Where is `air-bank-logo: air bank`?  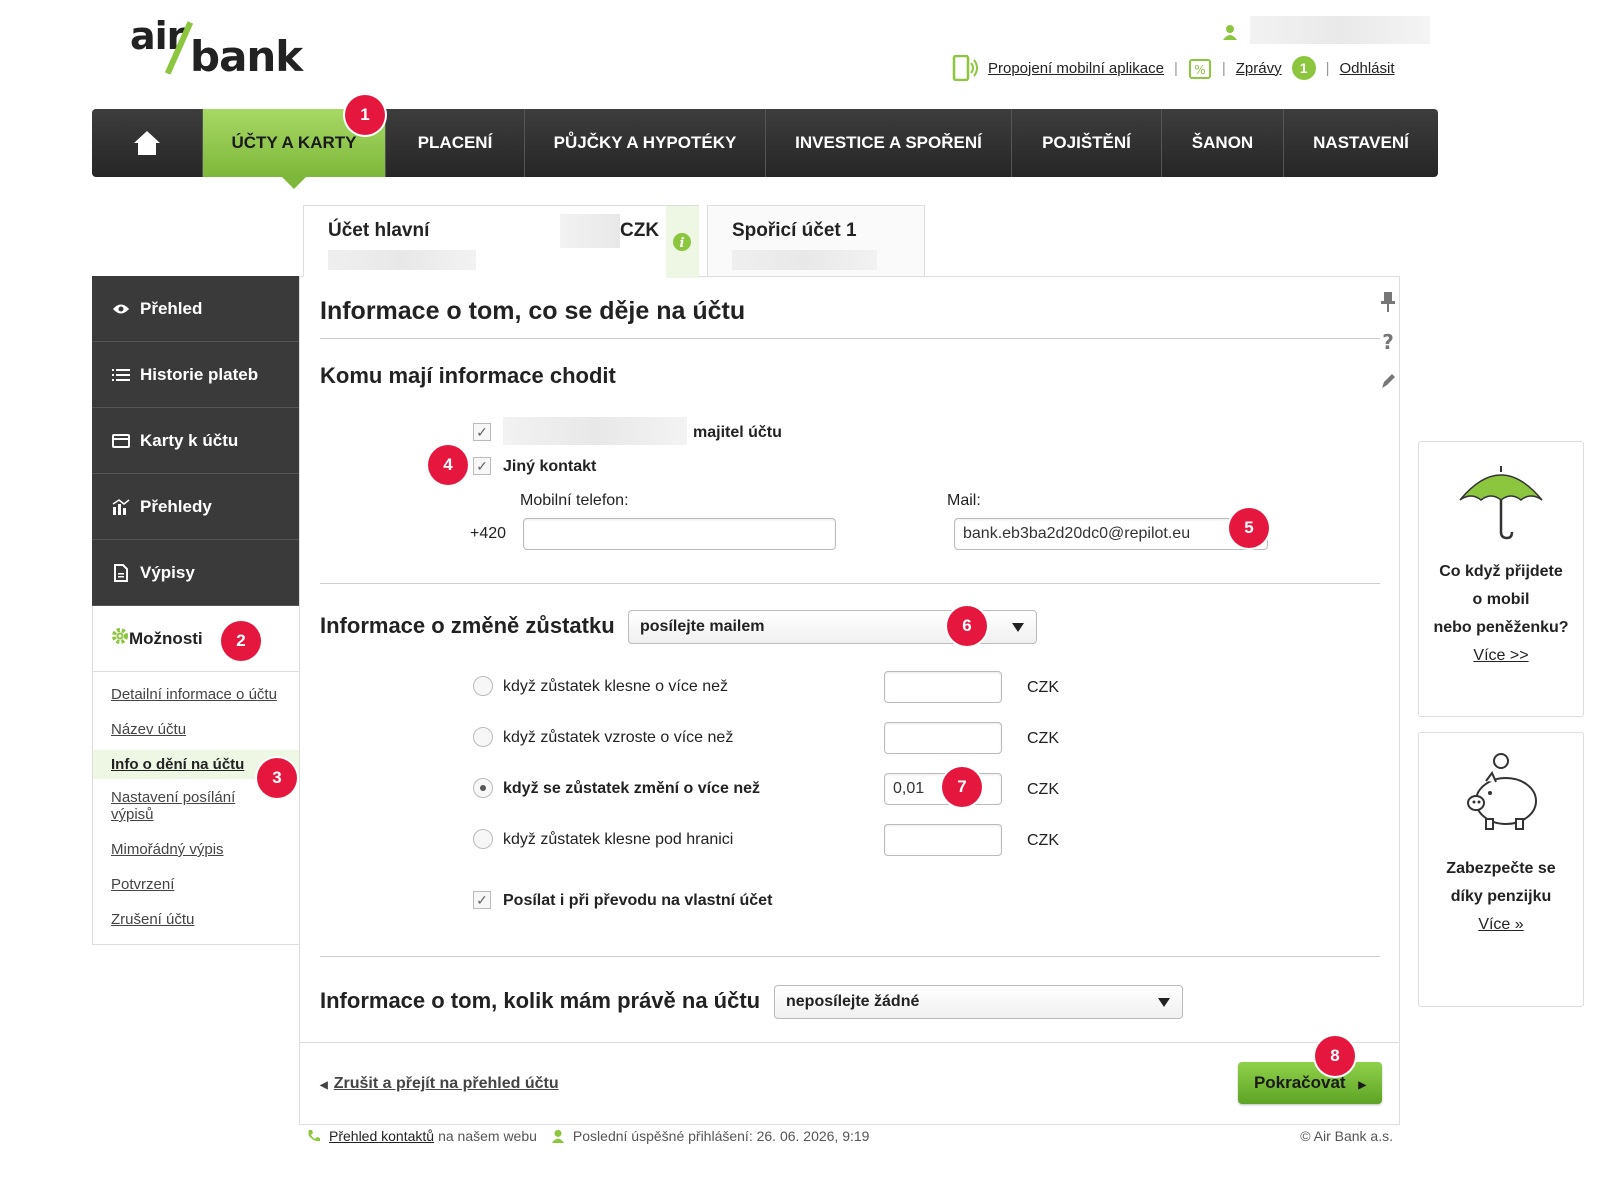 air-bank-logo: air bank is located at coordinates (216, 47).